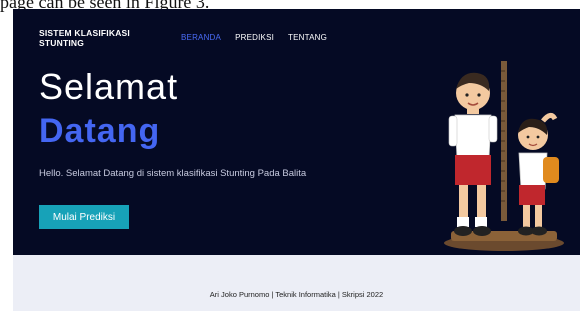 The image size is (585, 311). I want to click on hero-title-line1: Selamat, so click(109, 86).